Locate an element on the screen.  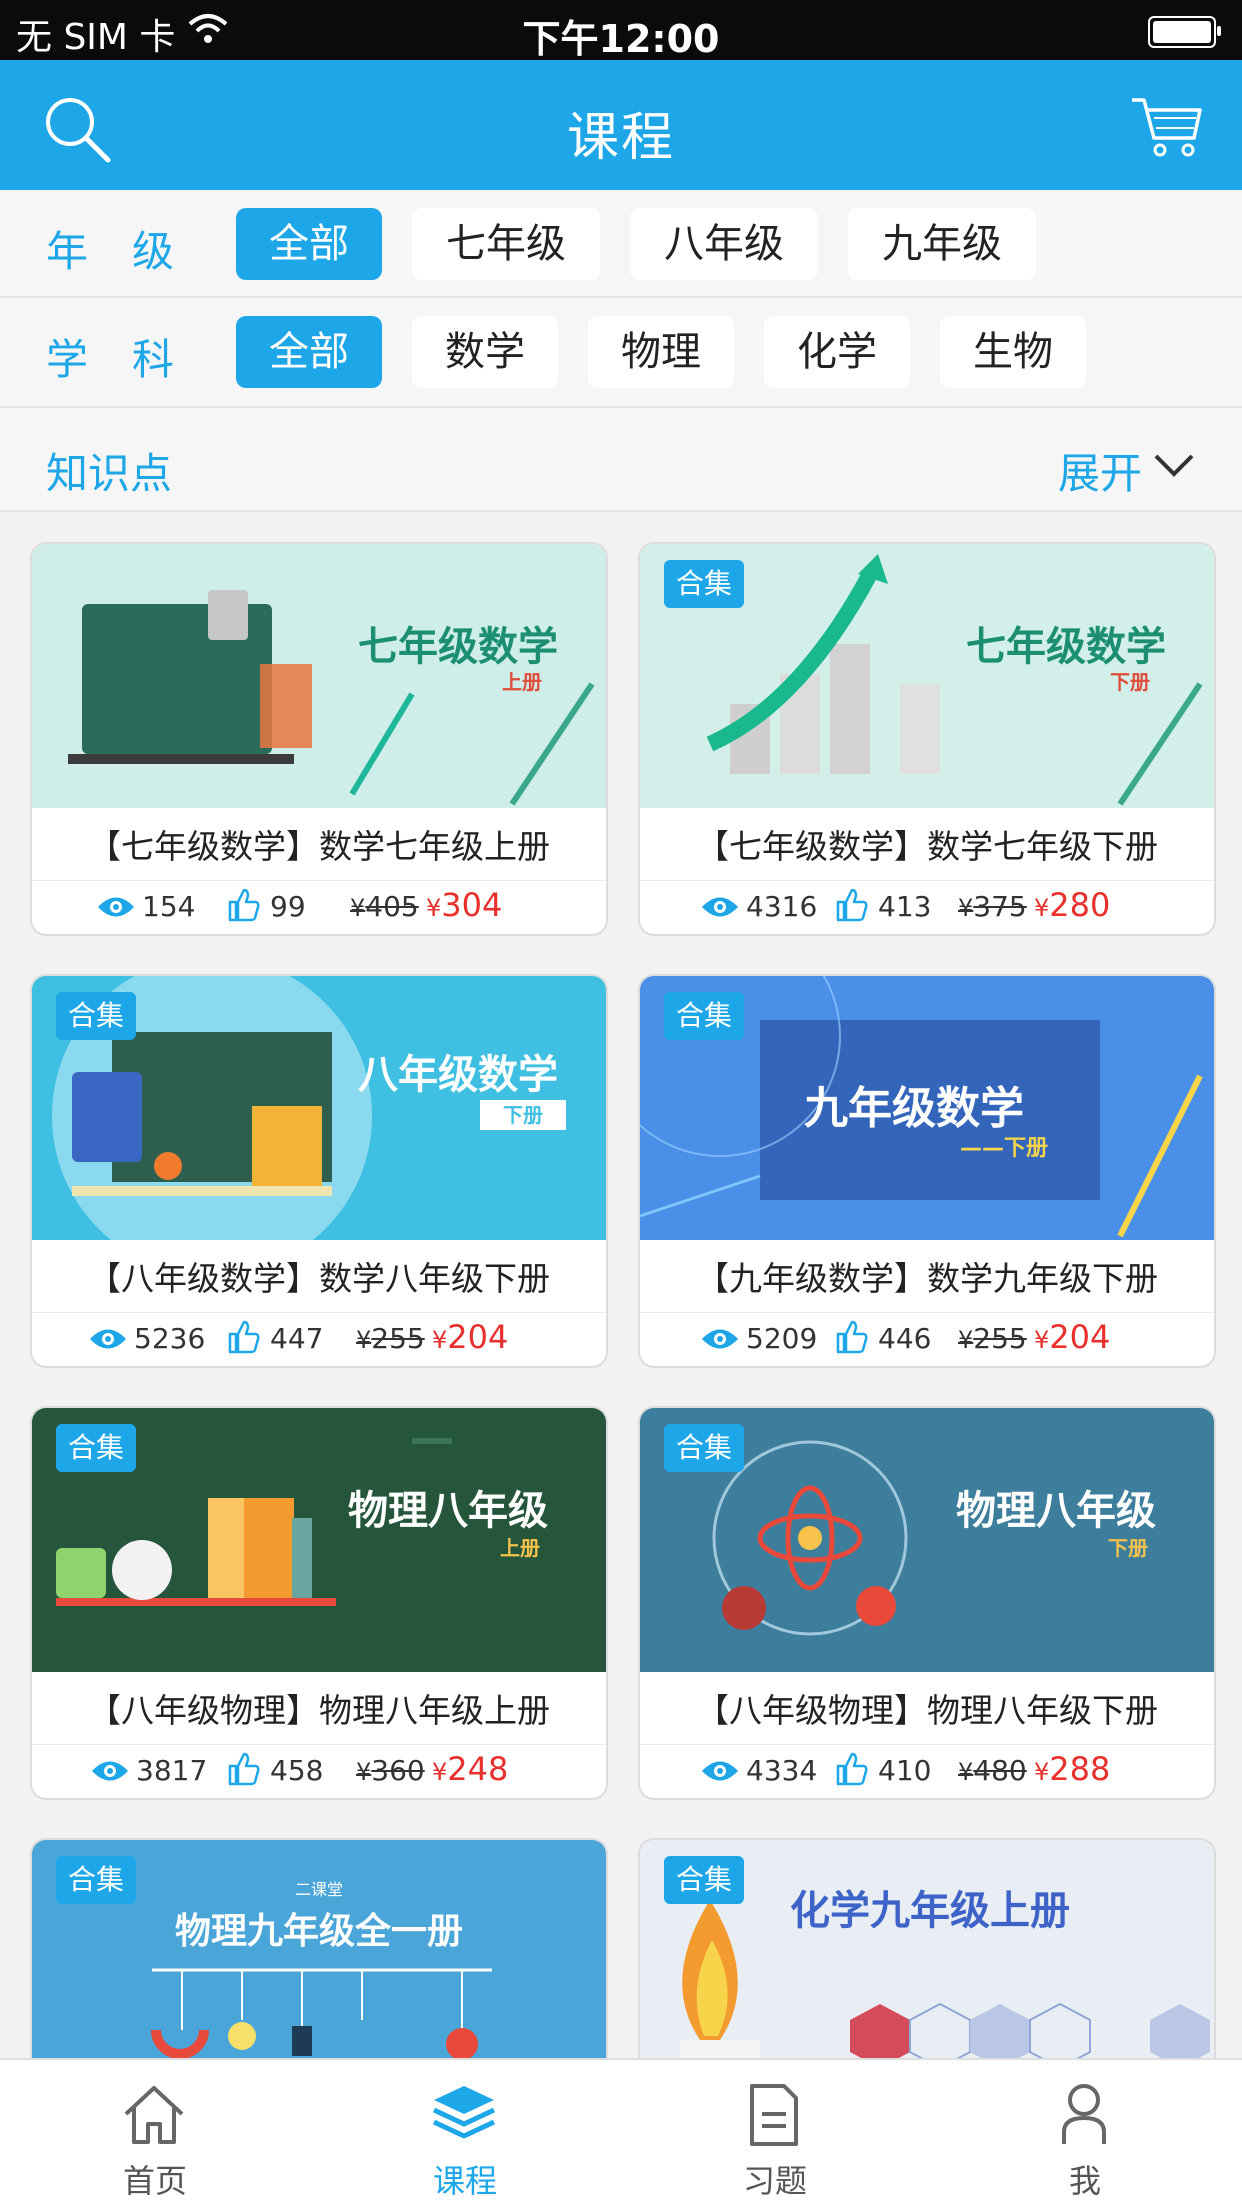
course-thumbnail: 合集 七年级数学 下册 is located at coordinates (927, 676).